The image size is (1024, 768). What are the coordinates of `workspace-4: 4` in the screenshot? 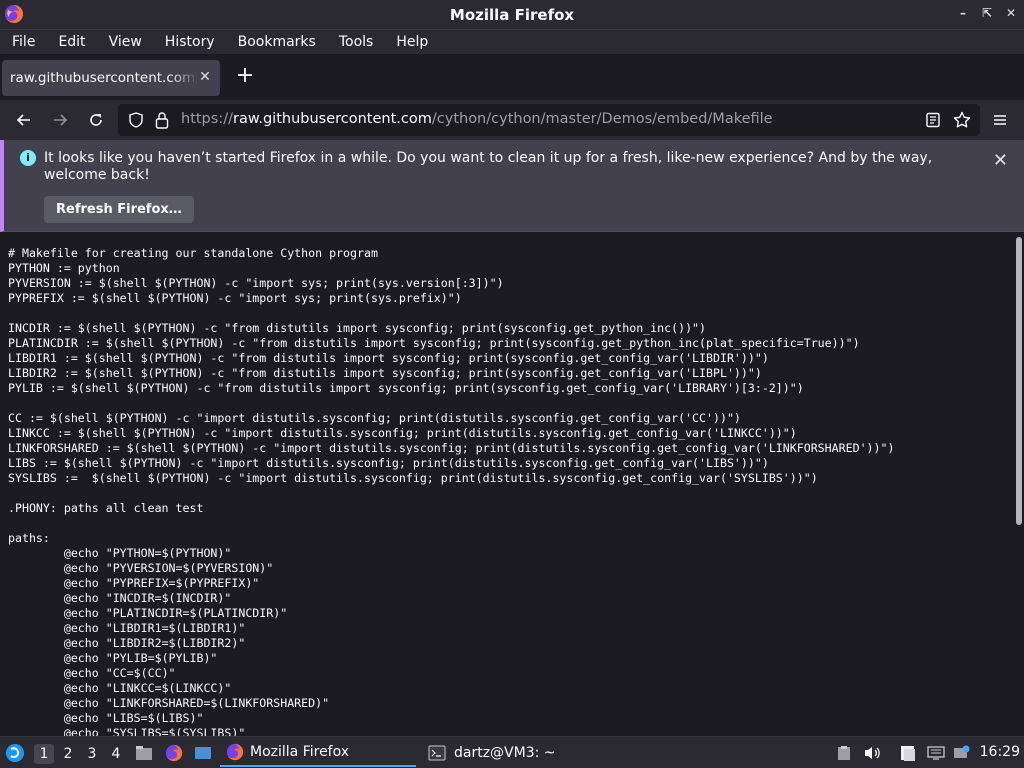 It's located at (116, 754).